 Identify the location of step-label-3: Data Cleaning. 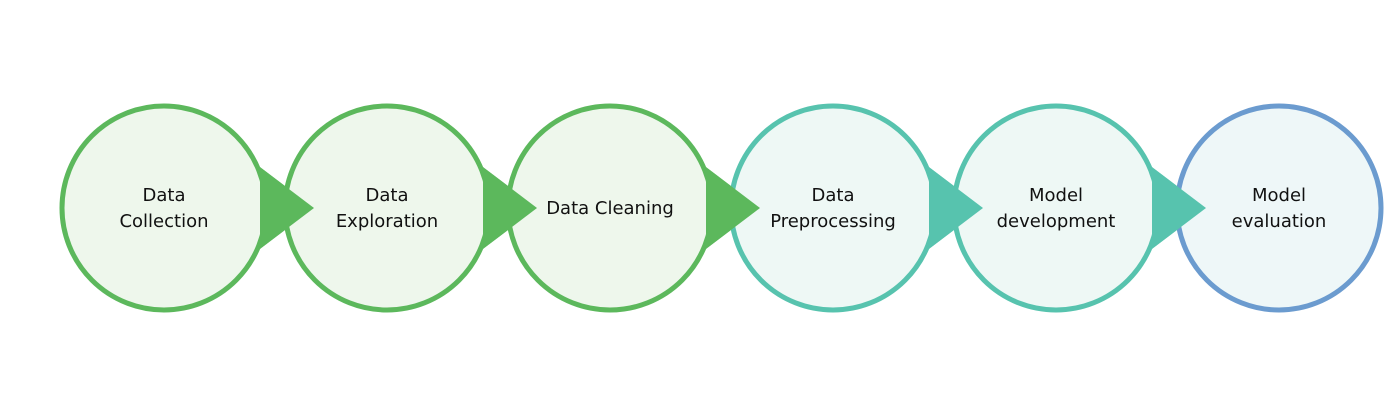
(610, 208).